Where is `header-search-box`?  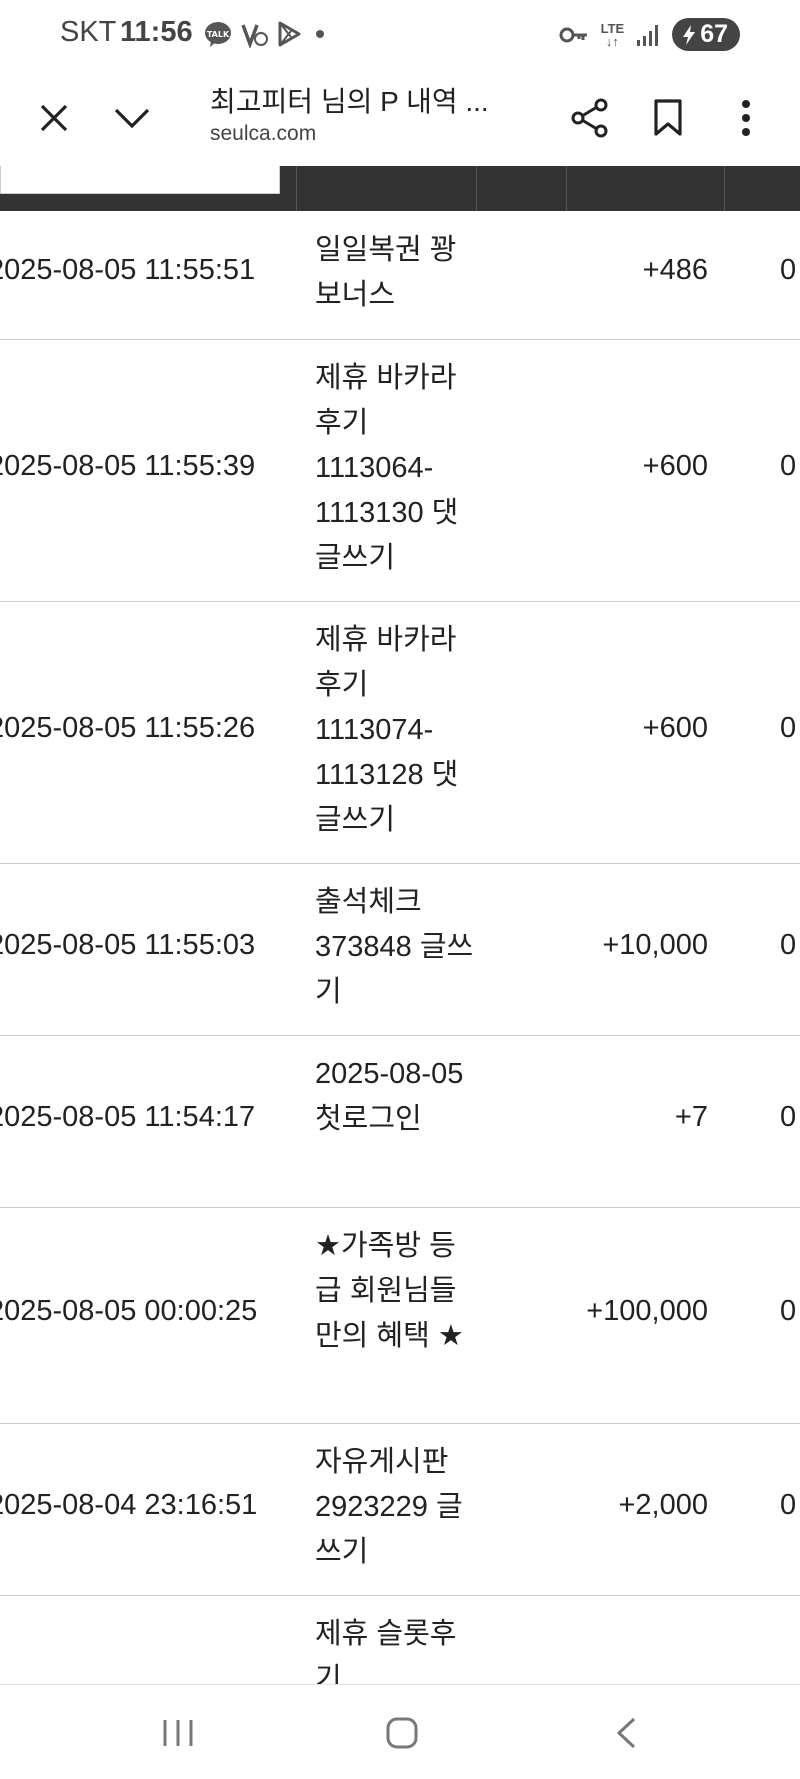 header-search-box is located at coordinates (140, 180).